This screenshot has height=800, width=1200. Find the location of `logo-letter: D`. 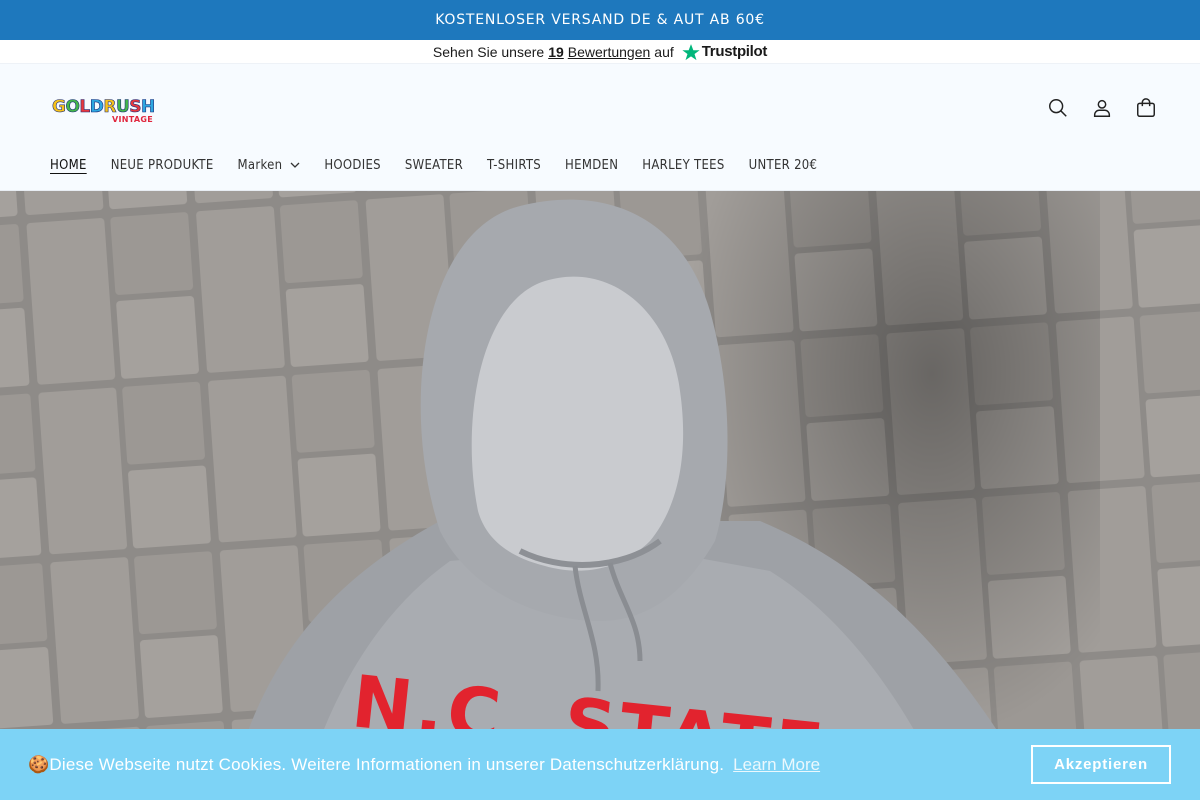

logo-letter: D is located at coordinates (96, 107).